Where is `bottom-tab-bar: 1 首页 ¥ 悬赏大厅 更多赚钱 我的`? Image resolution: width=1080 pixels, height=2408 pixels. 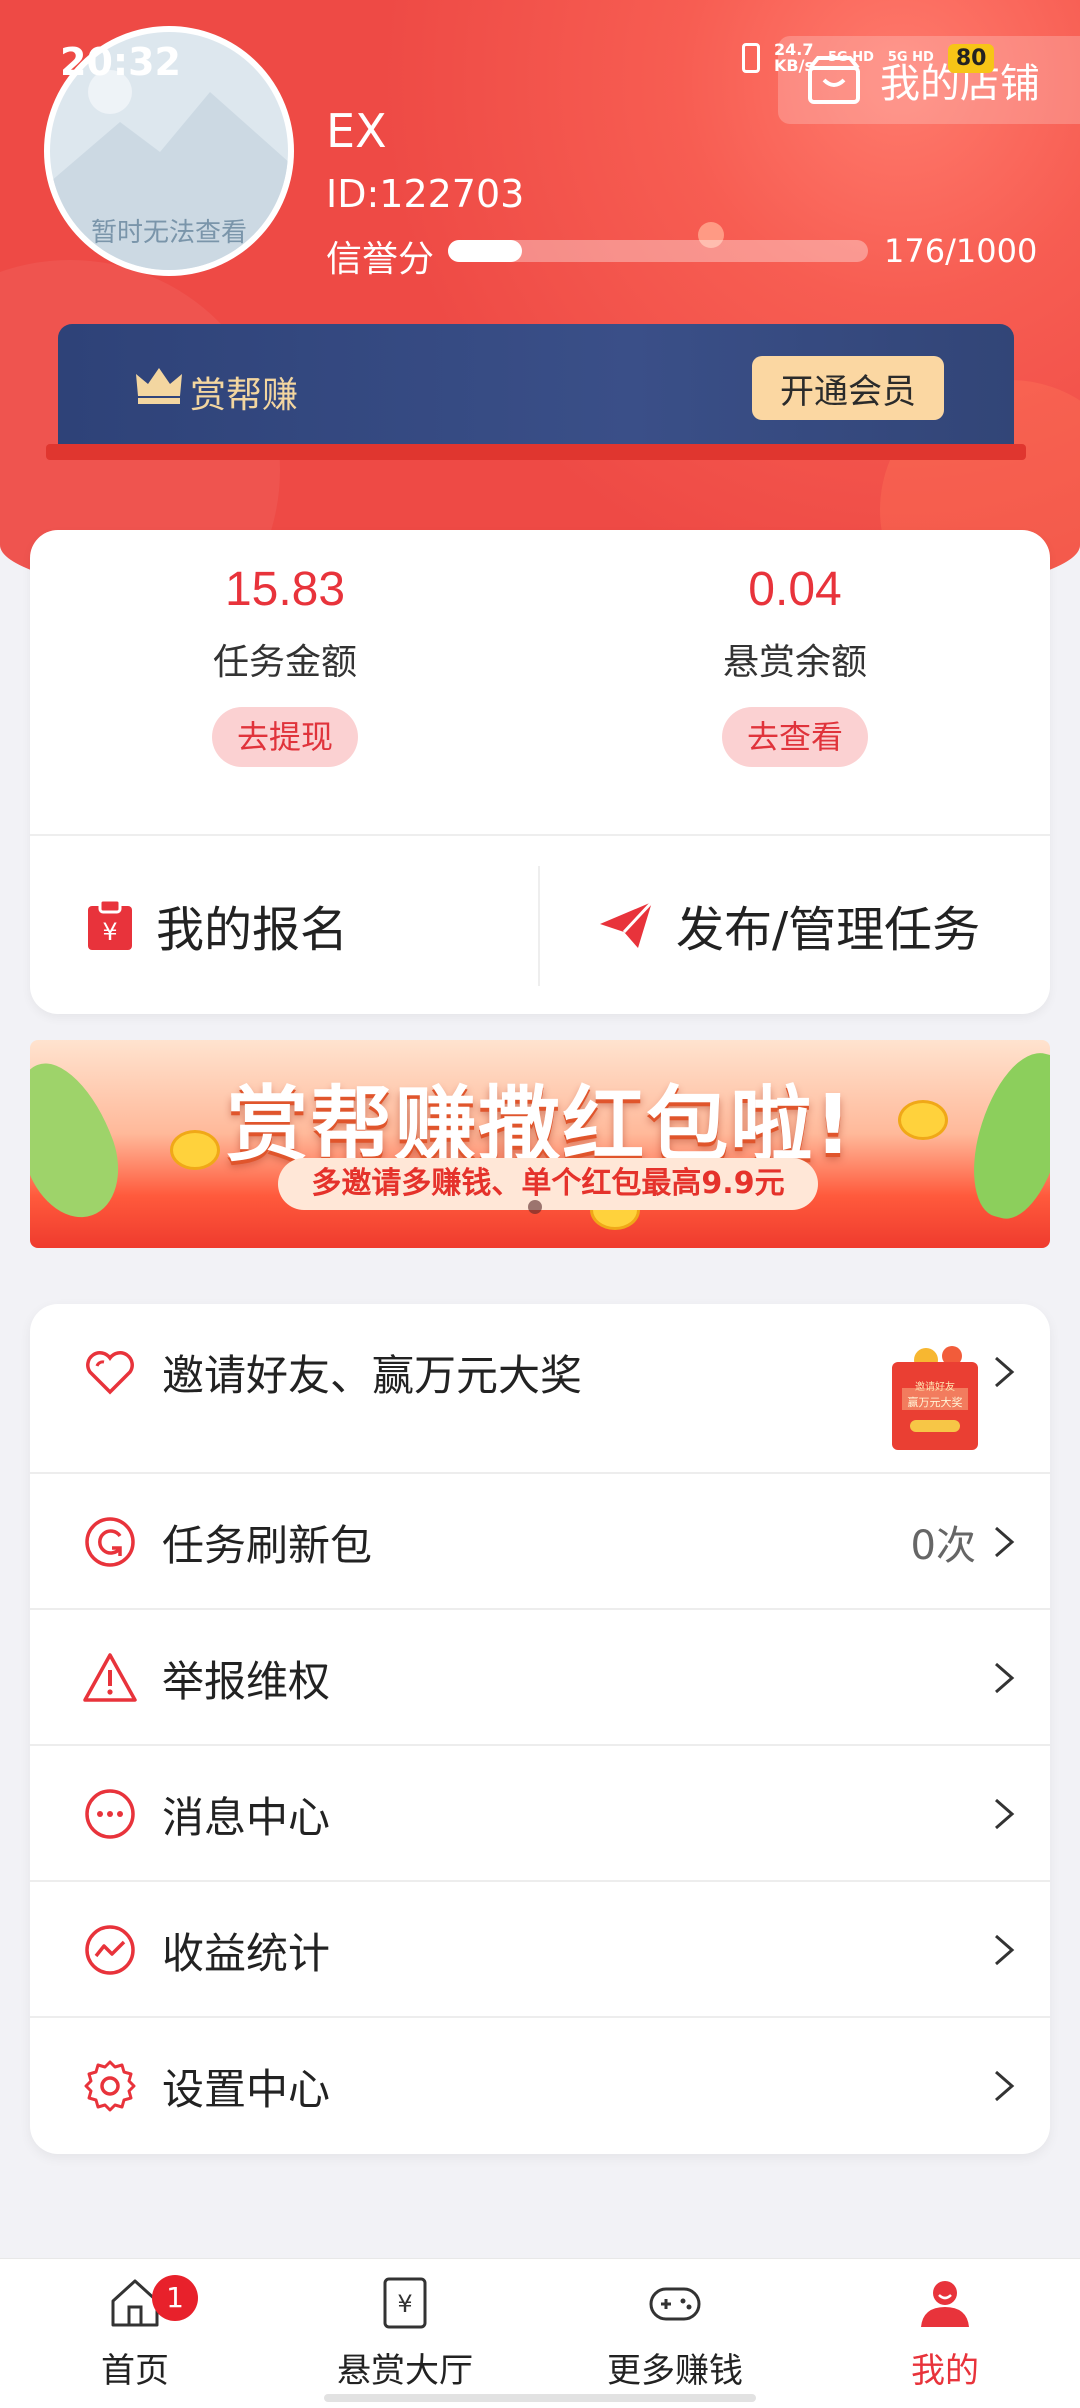 bottom-tab-bar: 1 首页 ¥ 悬赏大厅 更多赚钱 我的 is located at coordinates (540, 2333).